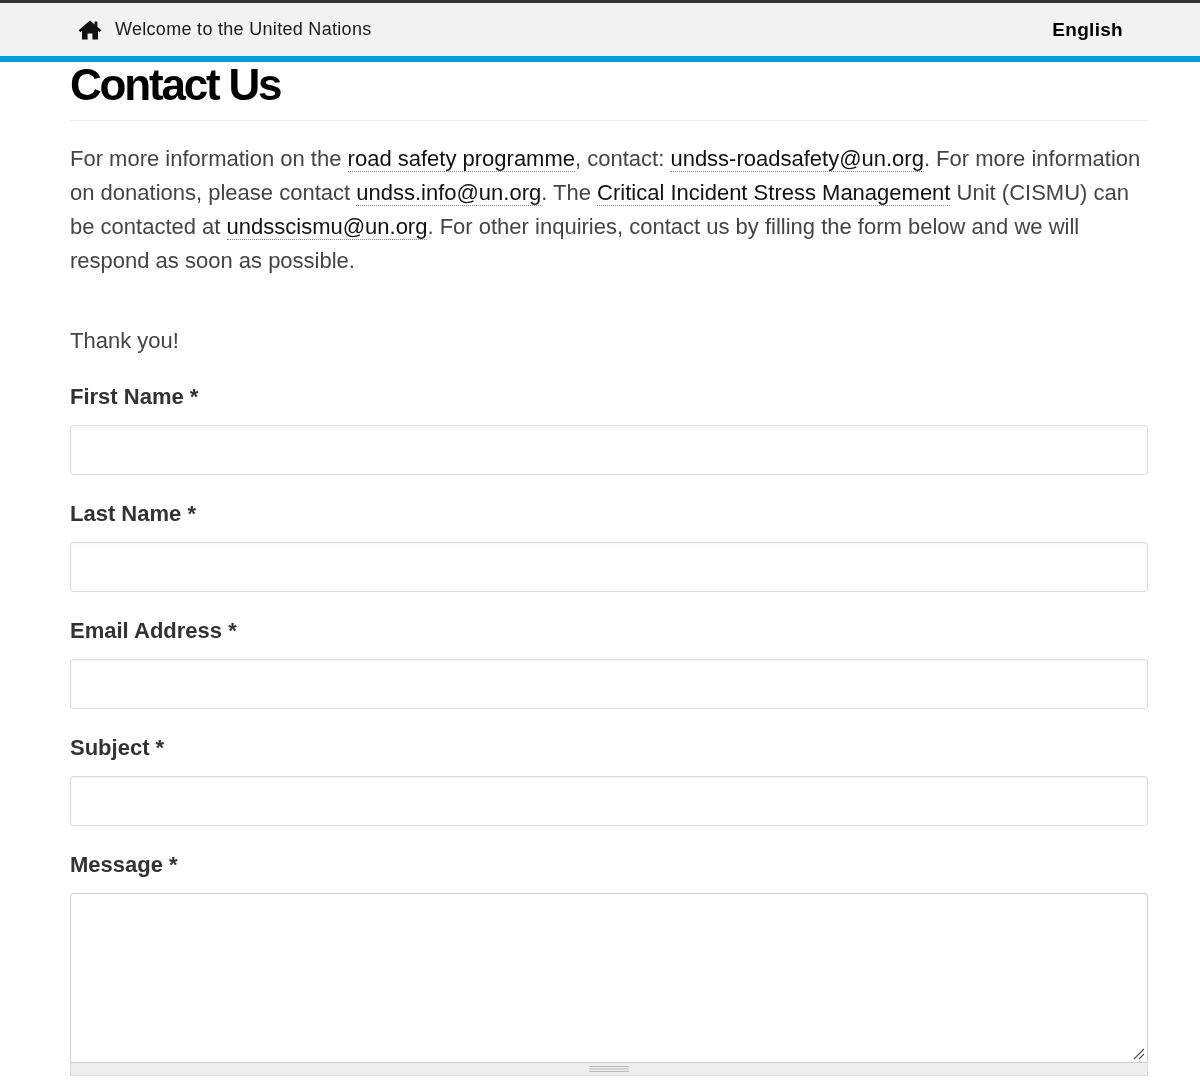 The width and height of the screenshot is (1200, 1086). What do you see at coordinates (117, 748) in the screenshot?
I see `field-label: Subject *` at bounding box center [117, 748].